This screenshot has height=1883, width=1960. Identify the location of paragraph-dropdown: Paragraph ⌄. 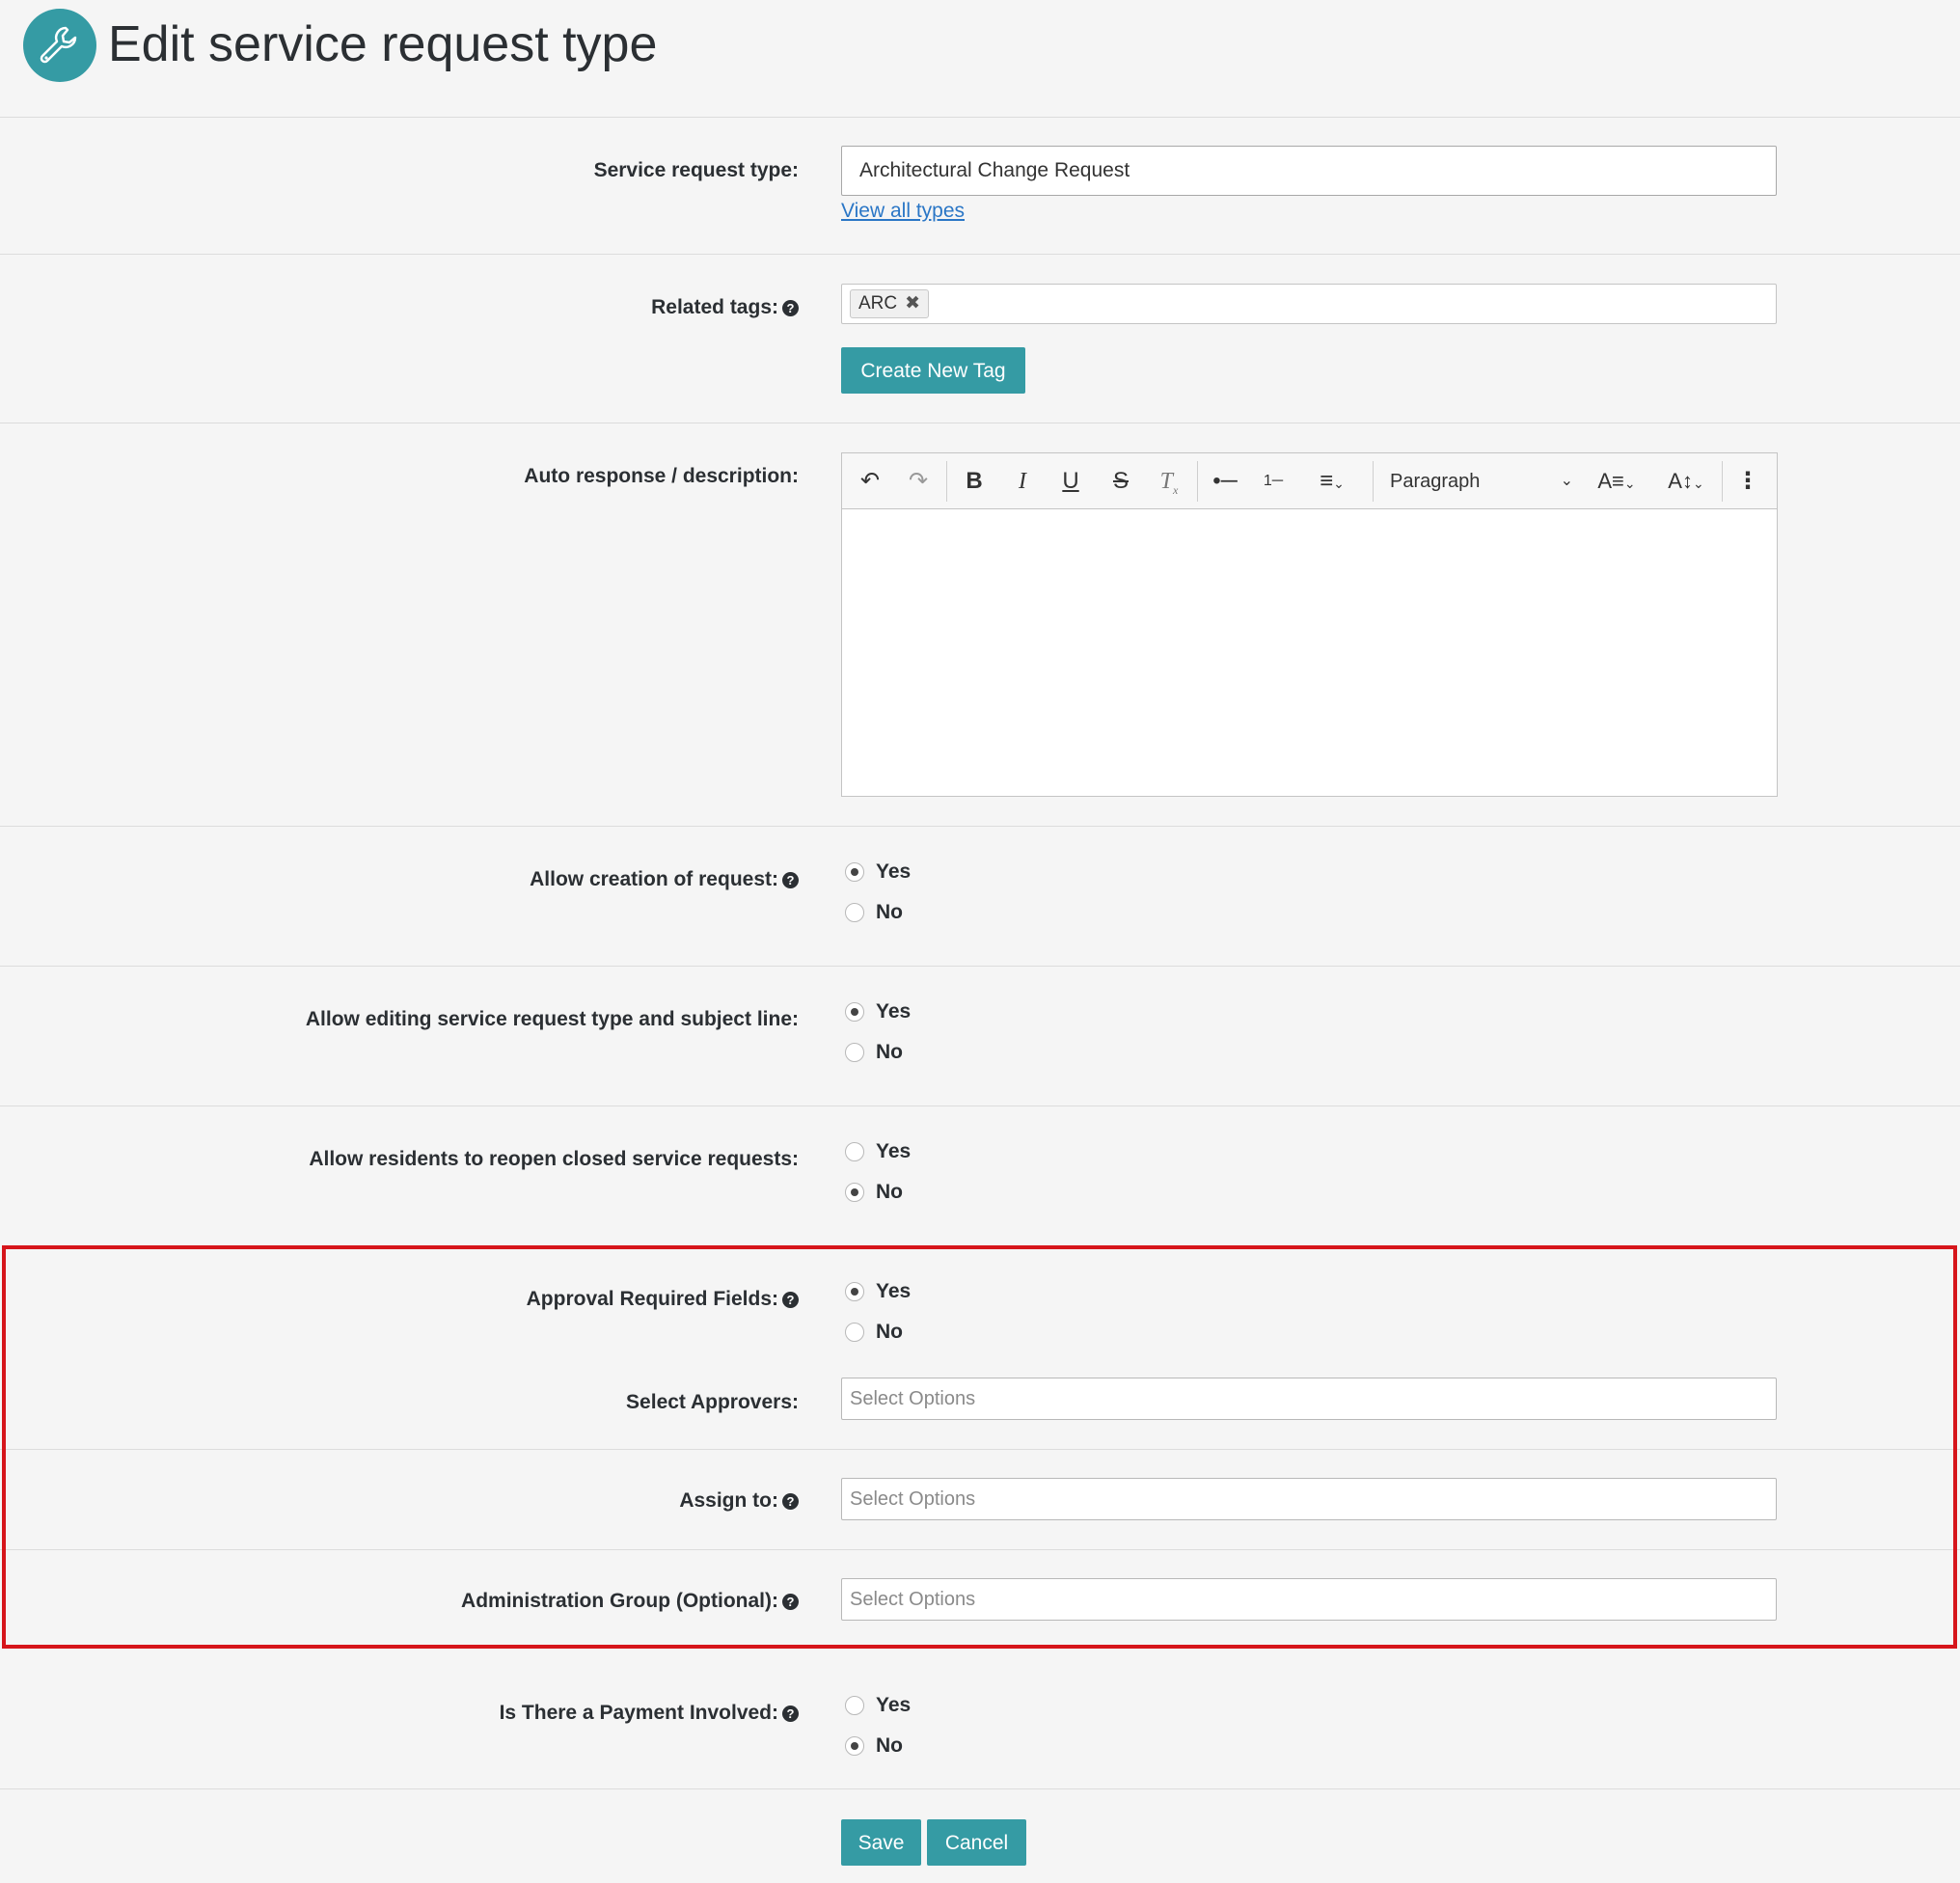
(1481, 482).